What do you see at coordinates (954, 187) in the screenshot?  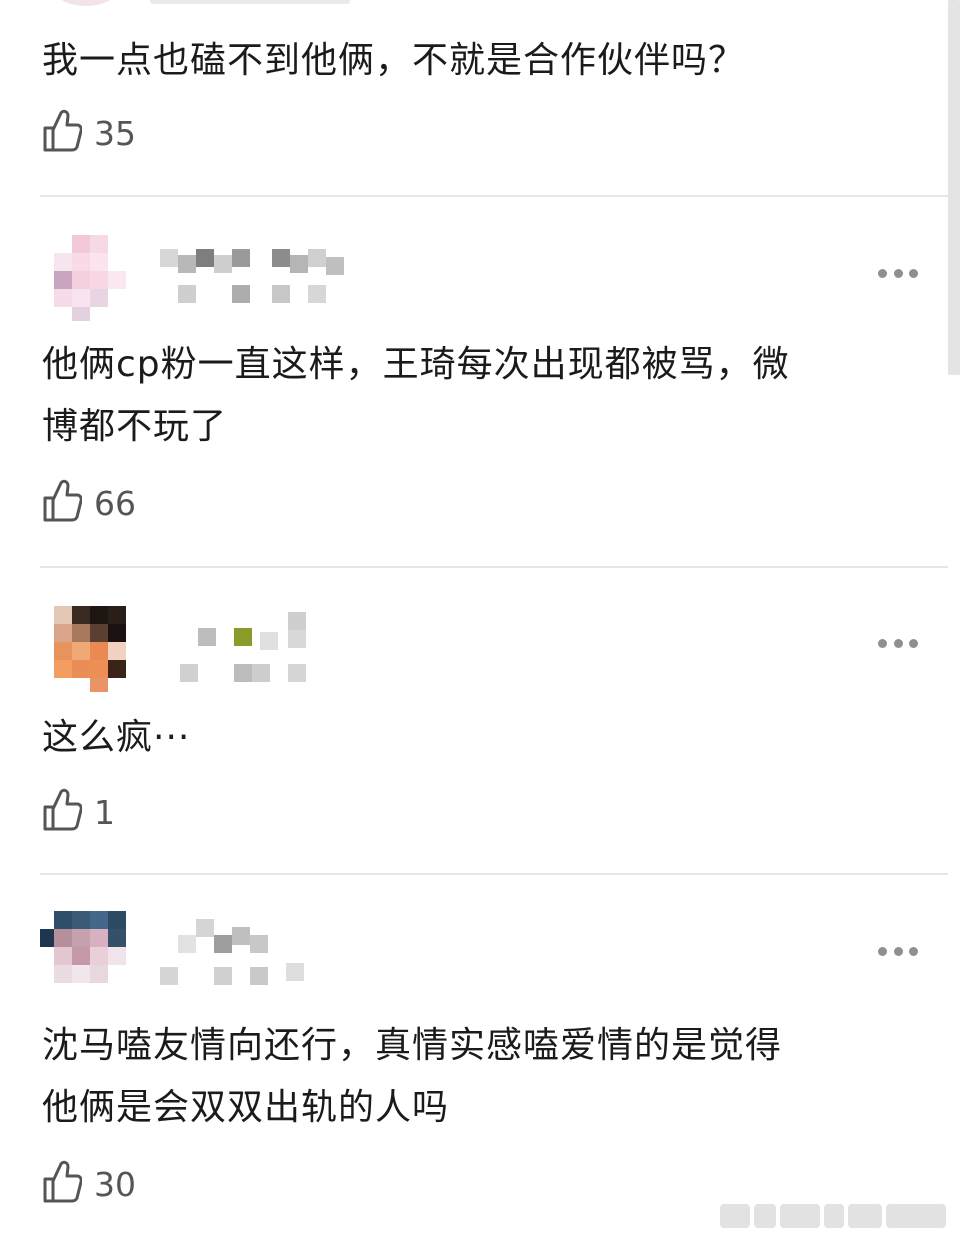 I see `scrollbar` at bounding box center [954, 187].